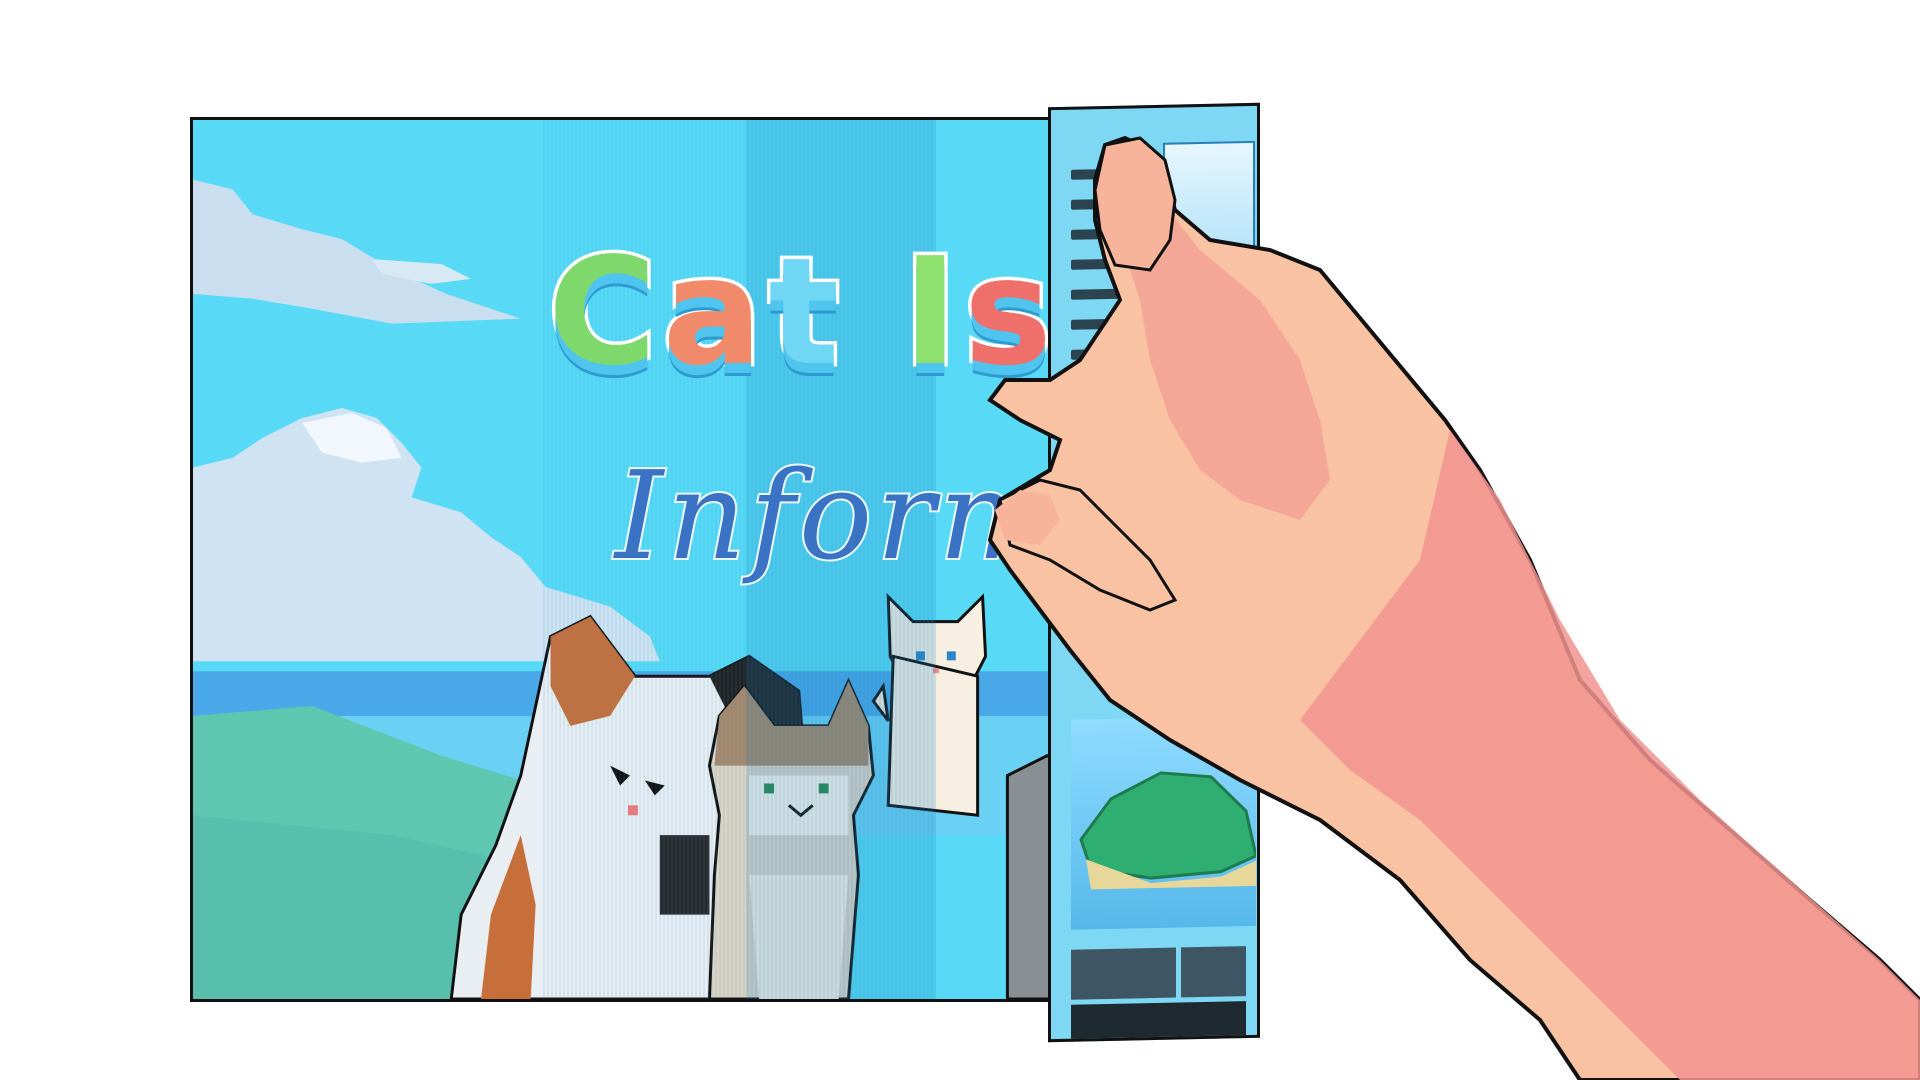 This screenshot has width=1920, height=1080. Describe the element at coordinates (874, 312) in the screenshot. I see `title-letter` at that location.